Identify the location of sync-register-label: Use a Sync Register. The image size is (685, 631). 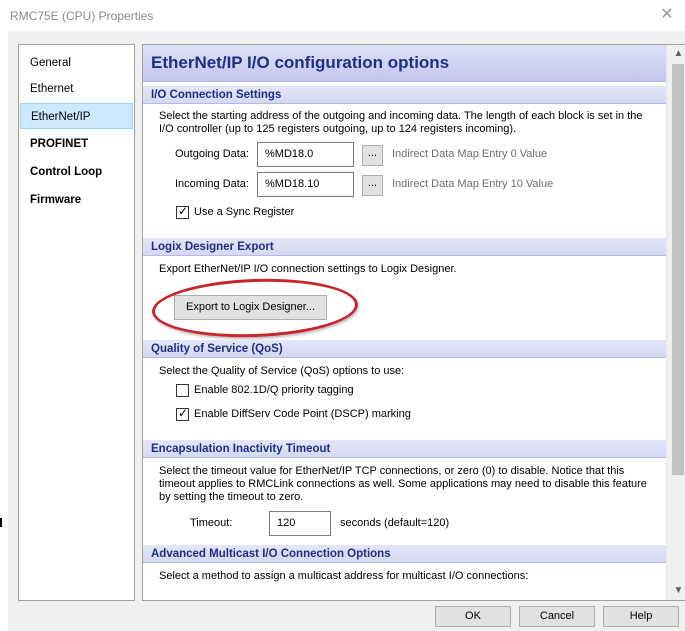
(244, 212).